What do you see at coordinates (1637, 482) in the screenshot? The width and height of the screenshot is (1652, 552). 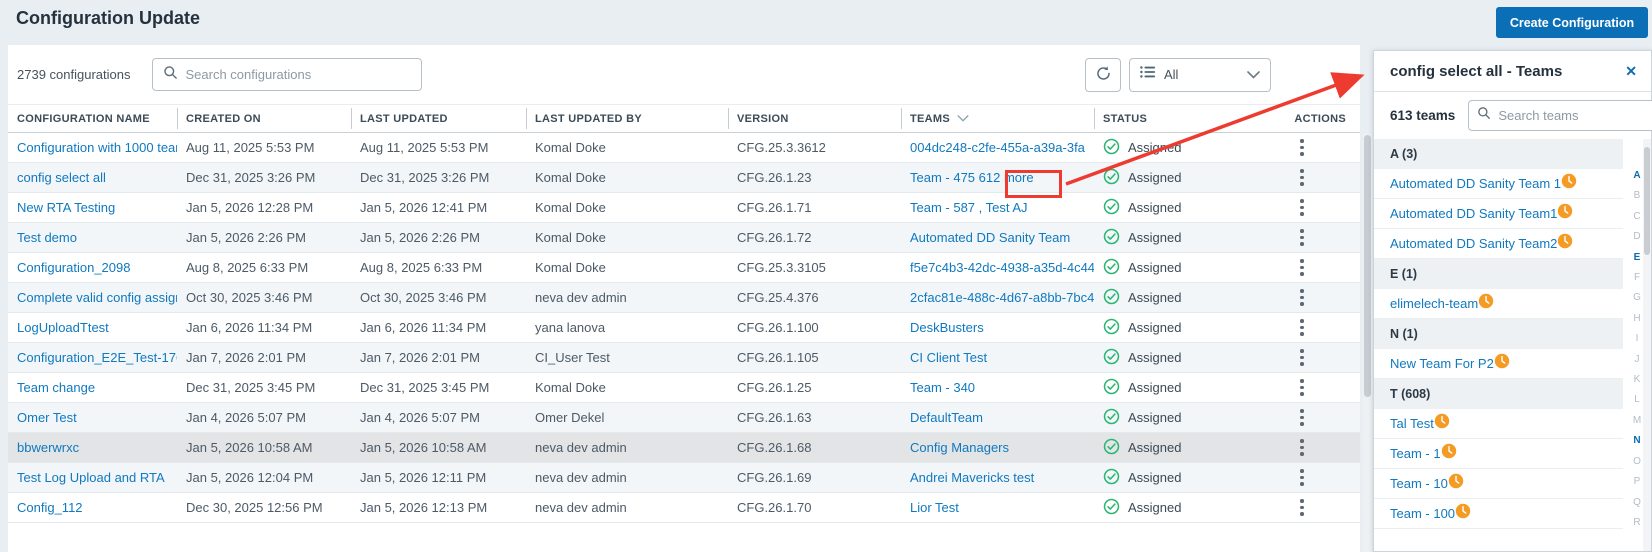 I see `alphabet-letter-p: P` at bounding box center [1637, 482].